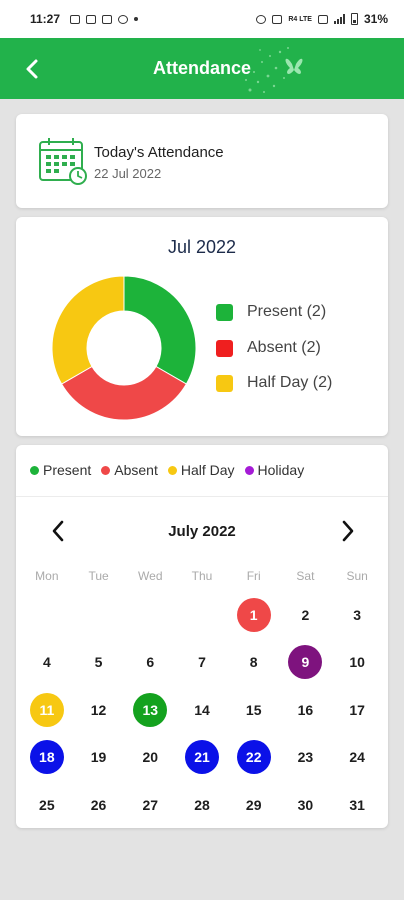 The image size is (404, 900). What do you see at coordinates (300, 19) in the screenshot?
I see `network-speed: R4 LTE` at bounding box center [300, 19].